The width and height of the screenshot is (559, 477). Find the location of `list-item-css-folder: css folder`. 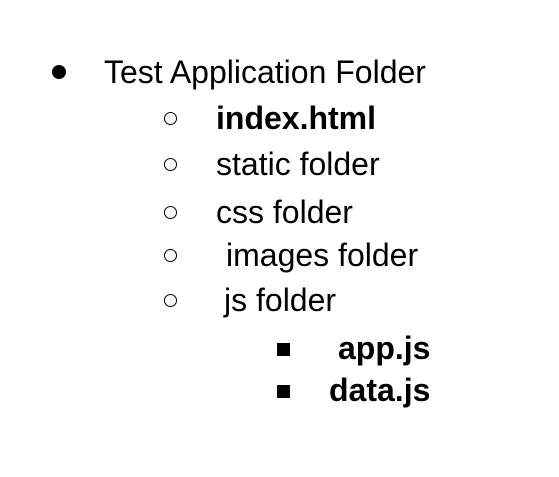

list-item-css-folder: css folder is located at coordinates (279, 212).